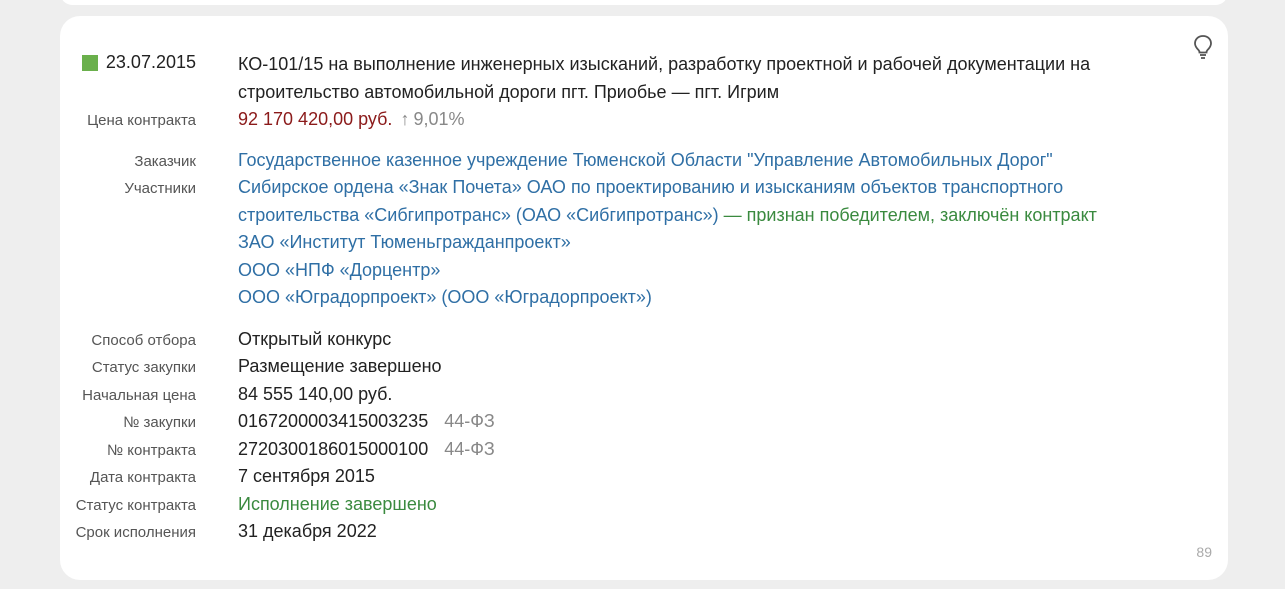  Describe the element at coordinates (405, 119) in the screenshot. I see `arrow-up-icon: ↑` at that location.